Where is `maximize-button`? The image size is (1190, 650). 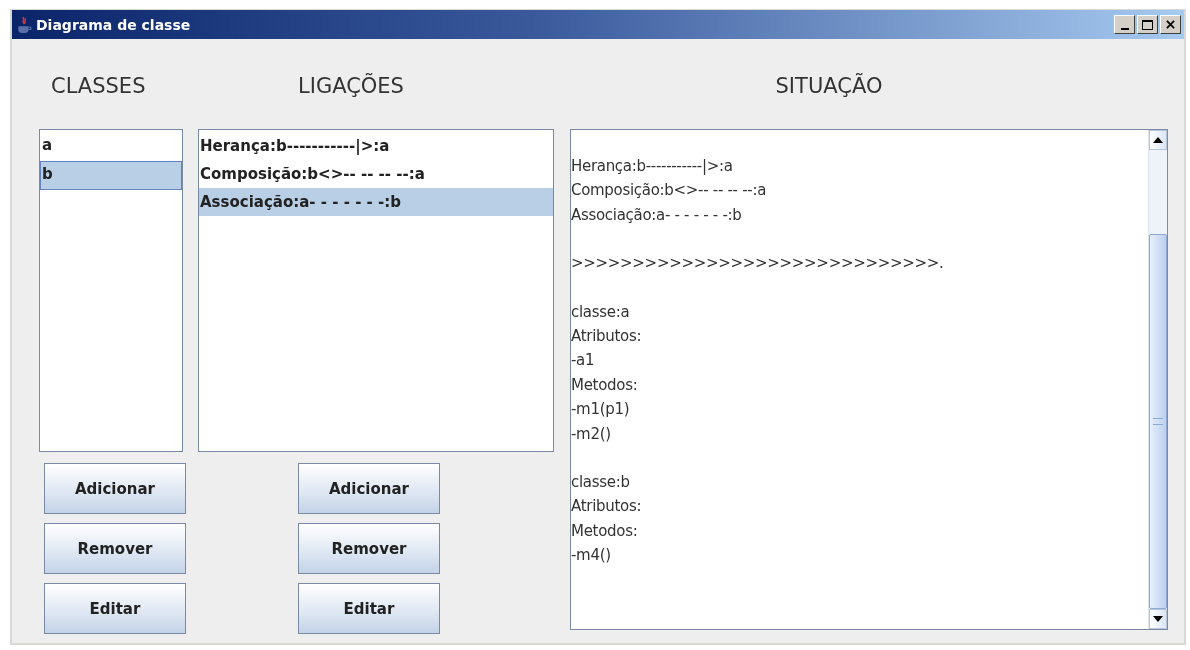
maximize-button is located at coordinates (1147, 24).